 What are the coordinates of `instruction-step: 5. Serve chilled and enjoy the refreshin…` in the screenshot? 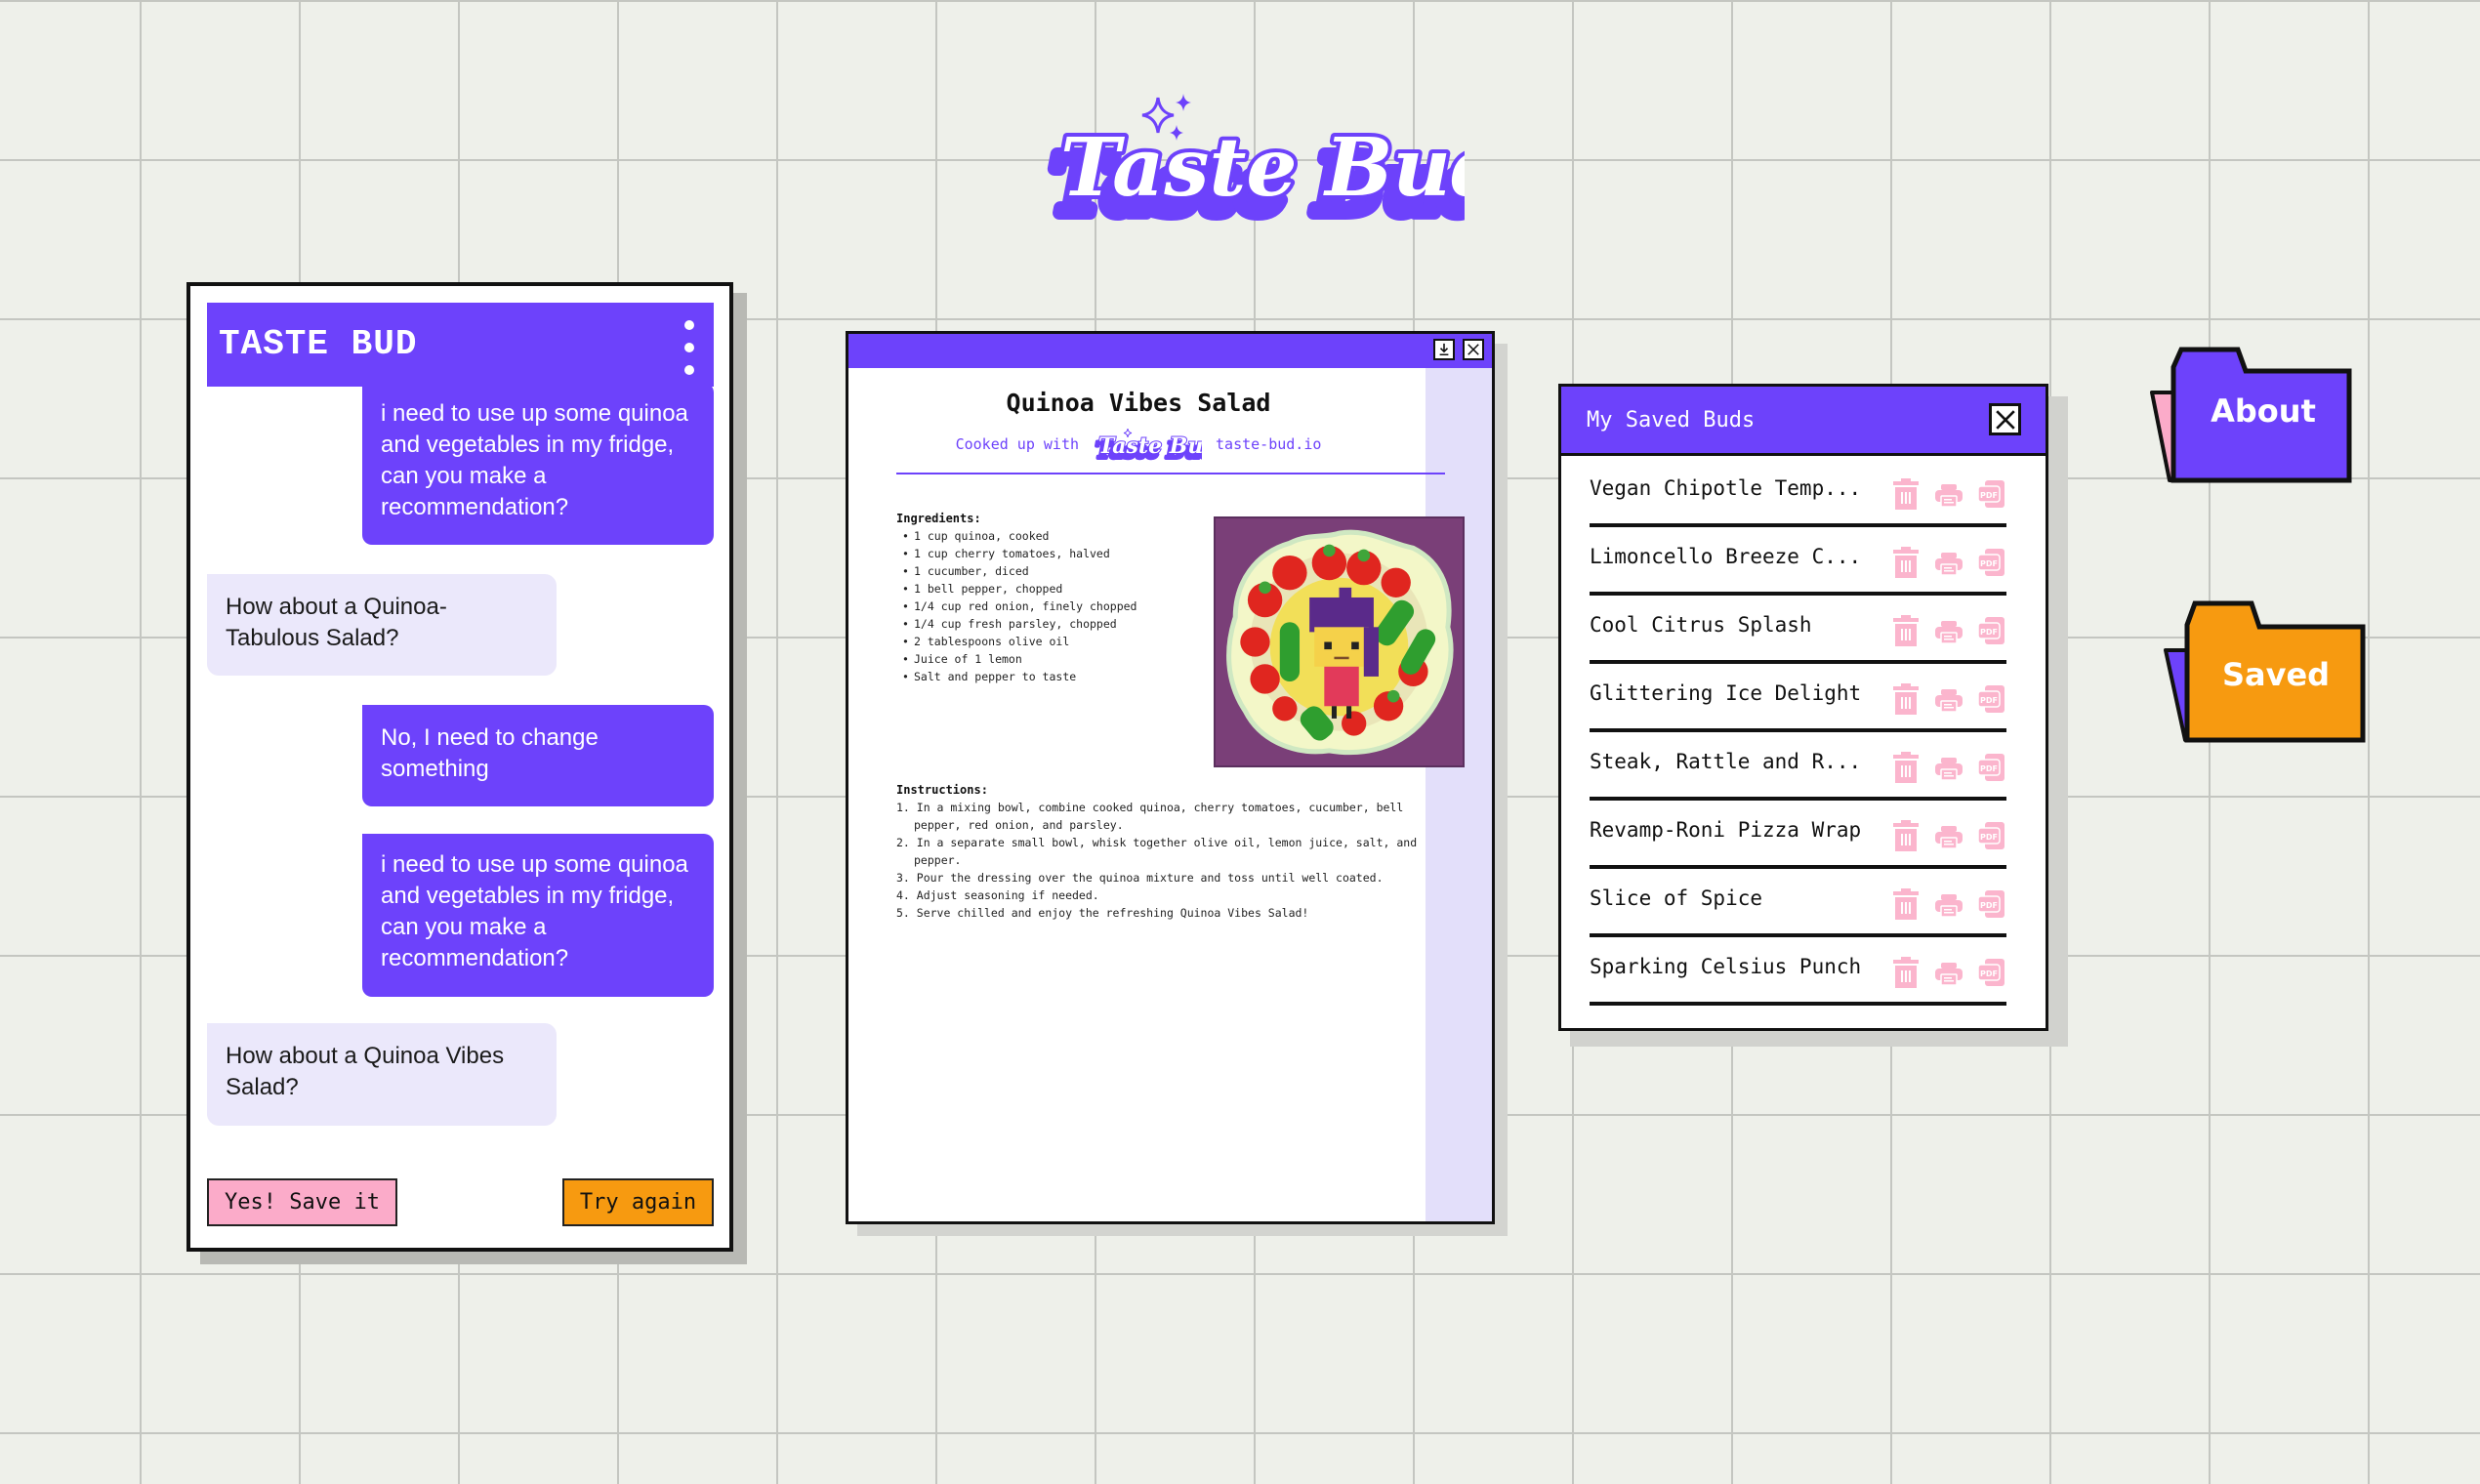 It's located at (1102, 913).